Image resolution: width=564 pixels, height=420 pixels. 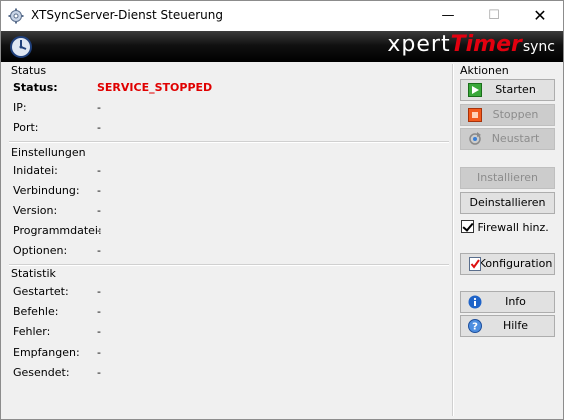 What do you see at coordinates (515, 89) in the screenshot?
I see `start-label: Starten` at bounding box center [515, 89].